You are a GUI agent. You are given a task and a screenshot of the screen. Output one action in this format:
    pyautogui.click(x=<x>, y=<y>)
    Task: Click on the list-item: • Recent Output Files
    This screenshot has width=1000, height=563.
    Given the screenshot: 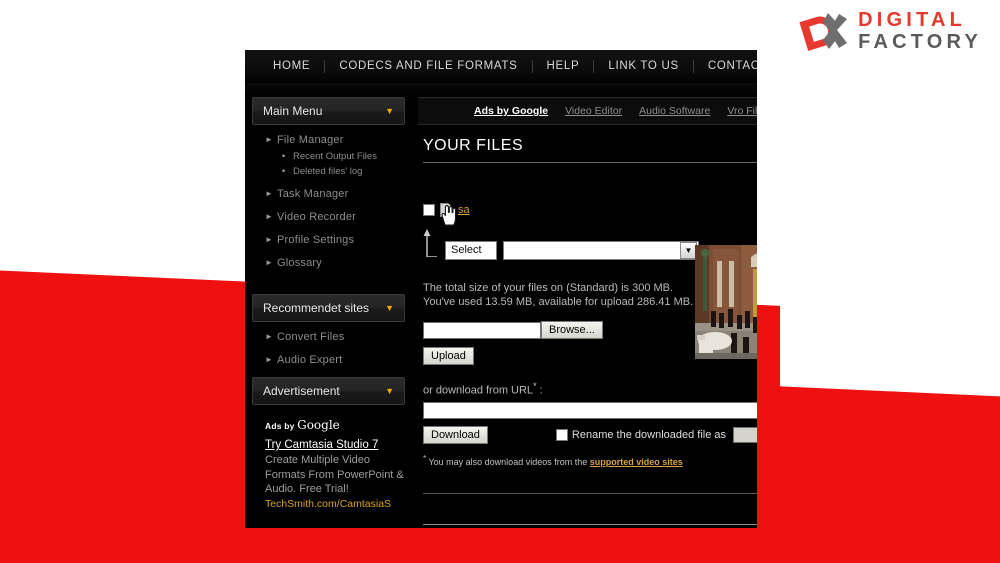 What is the action you would take?
    pyautogui.click(x=331, y=156)
    